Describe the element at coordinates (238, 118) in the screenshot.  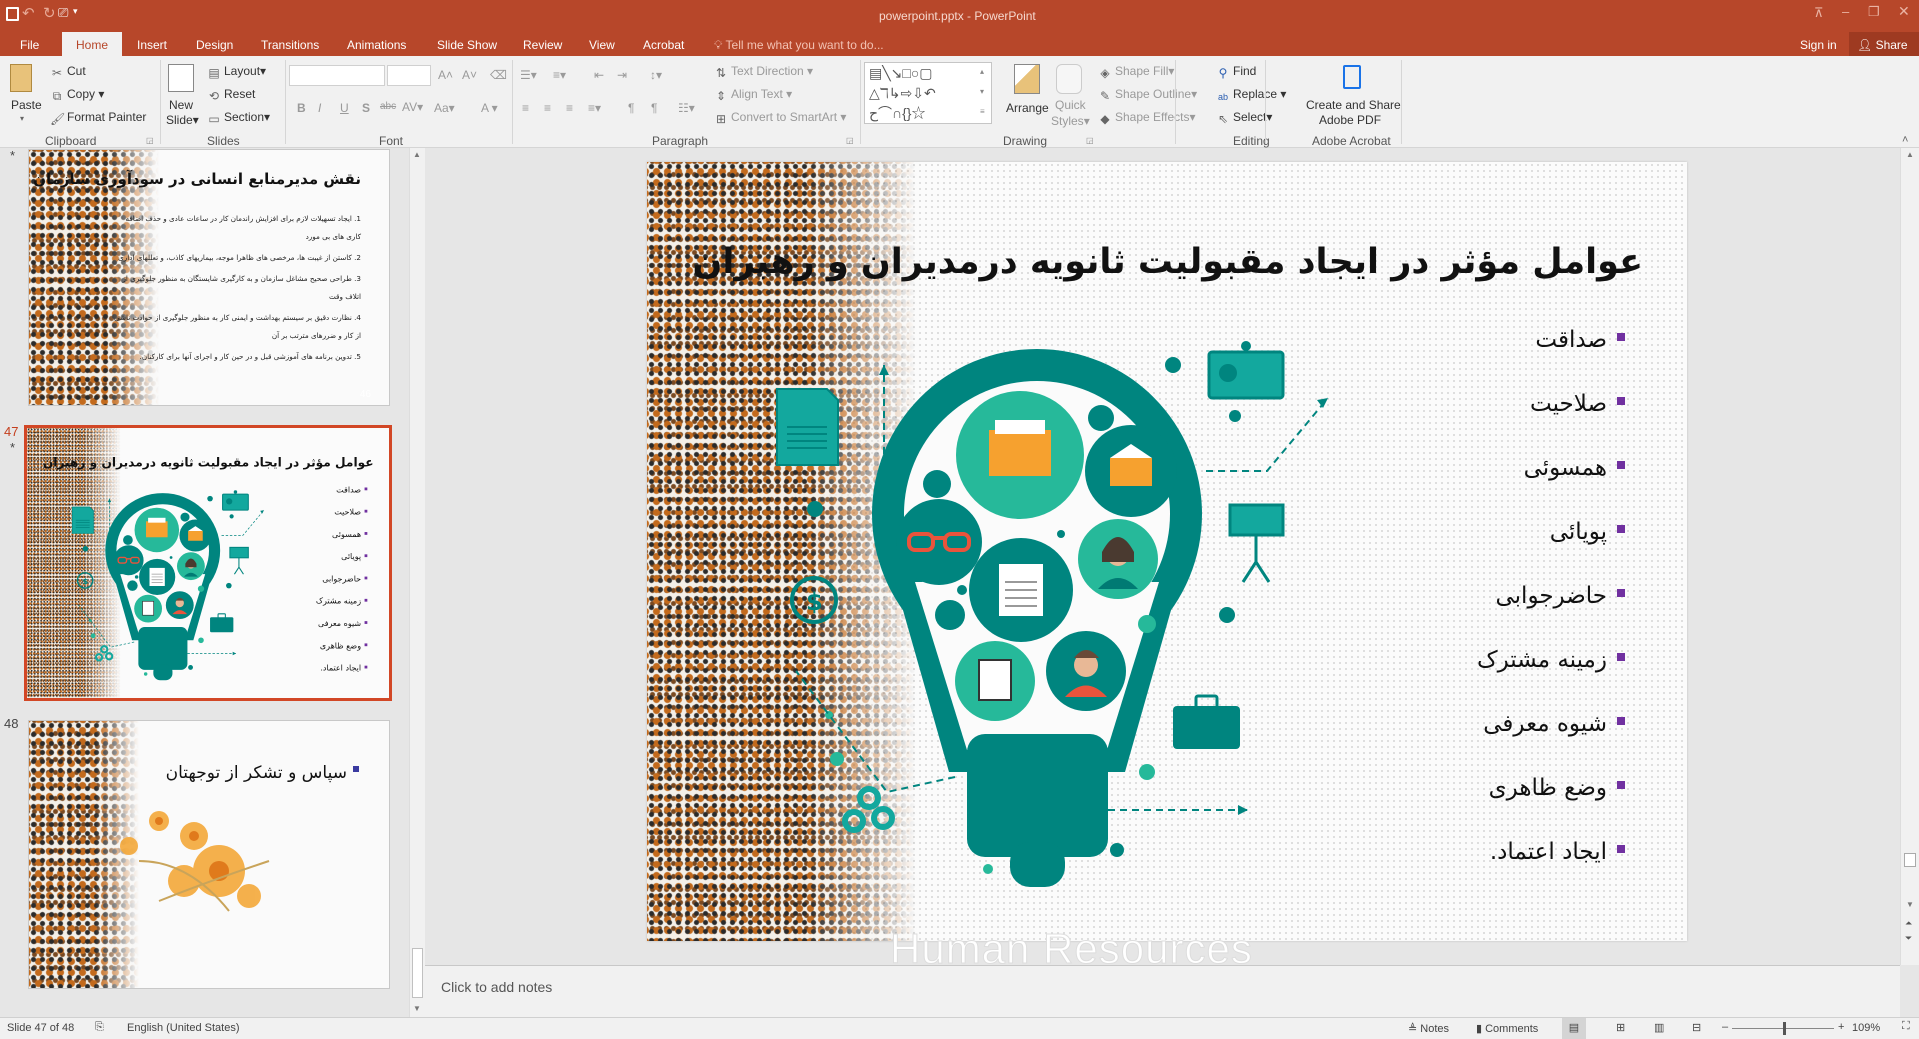
I see `section-button: ▭ Section▾` at that location.